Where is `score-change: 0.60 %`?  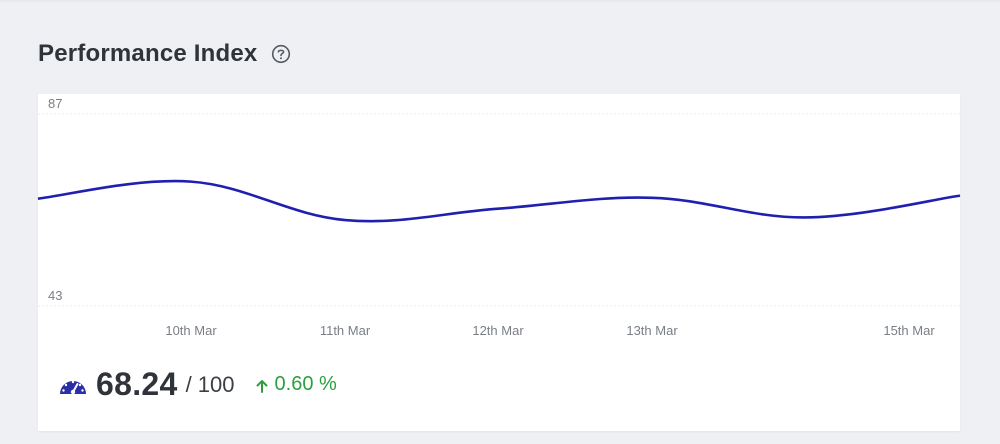 score-change: 0.60 % is located at coordinates (296, 384).